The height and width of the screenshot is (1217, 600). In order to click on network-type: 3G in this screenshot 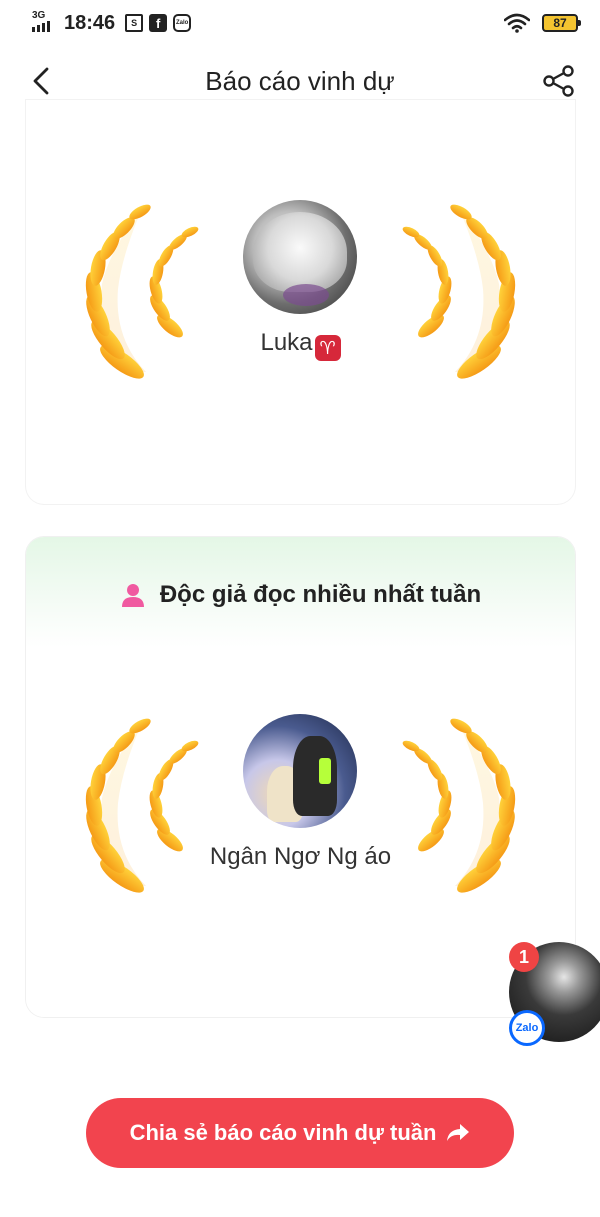, I will do `click(39, 15)`.